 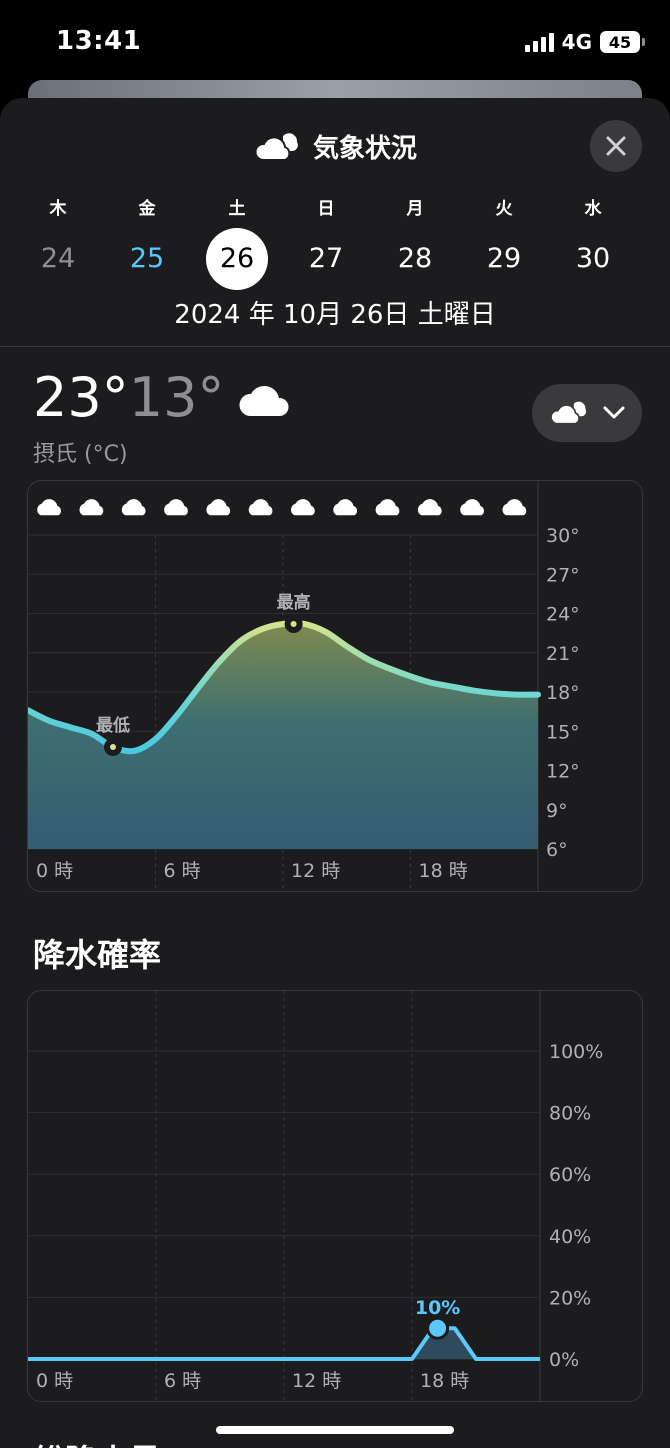 What do you see at coordinates (335, 315) in the screenshot?
I see `selected-date: 2024 年 10月 26日 土曜日` at bounding box center [335, 315].